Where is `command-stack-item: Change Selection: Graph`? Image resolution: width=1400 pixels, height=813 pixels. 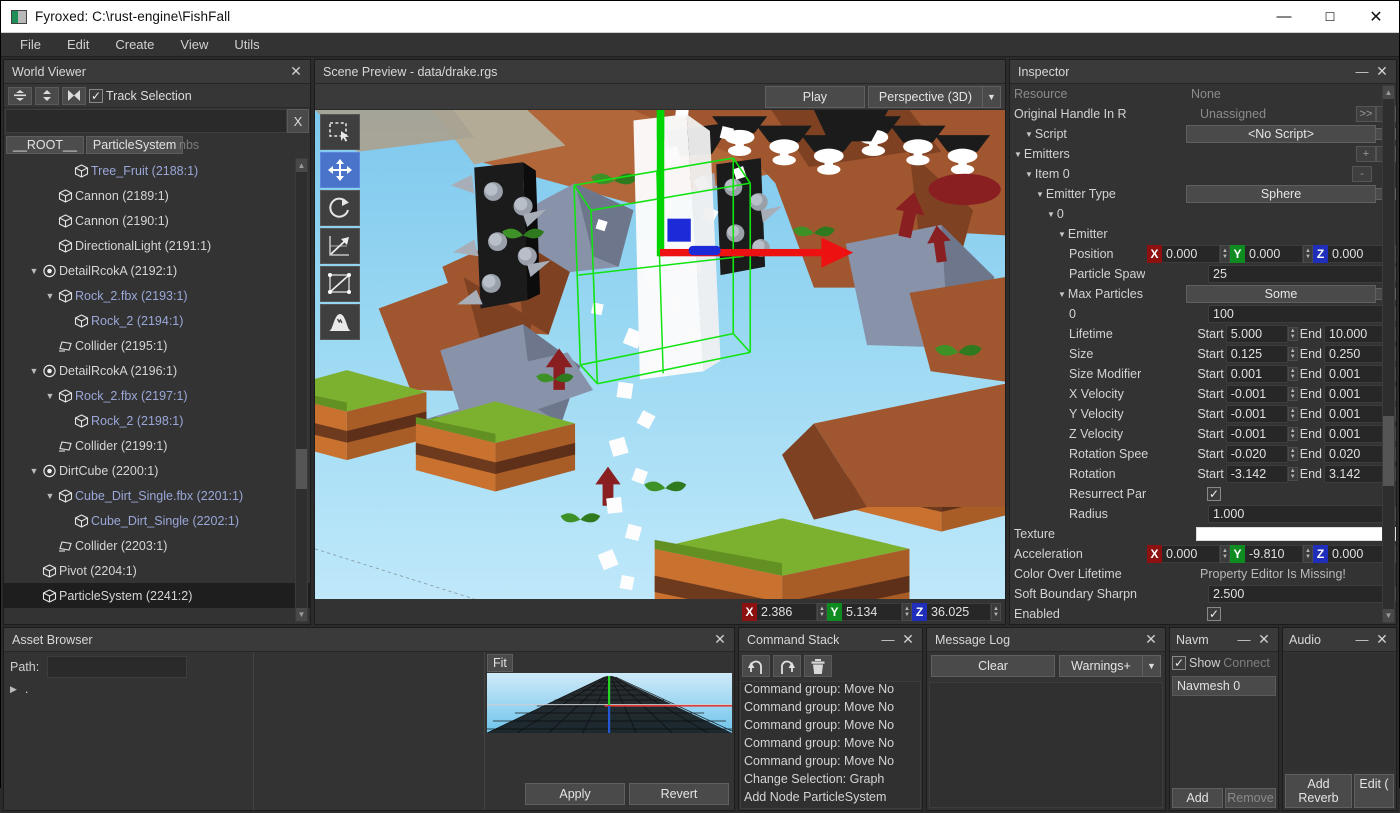 command-stack-item: Change Selection: Graph is located at coordinates (830, 781).